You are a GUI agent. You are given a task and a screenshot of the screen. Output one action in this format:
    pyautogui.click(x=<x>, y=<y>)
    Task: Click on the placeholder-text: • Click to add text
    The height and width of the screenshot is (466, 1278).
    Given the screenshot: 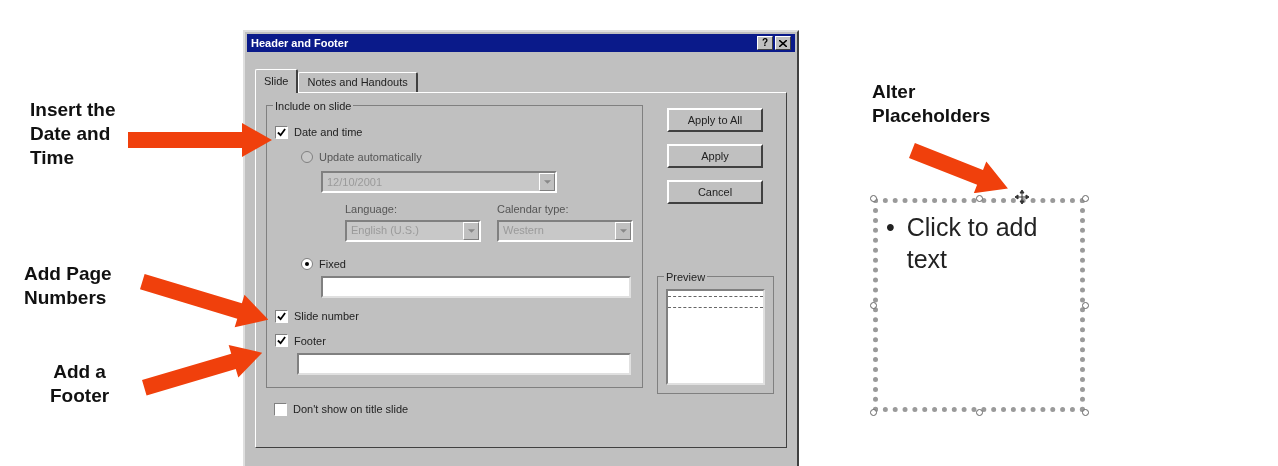 What is the action you would take?
    pyautogui.click(x=962, y=243)
    